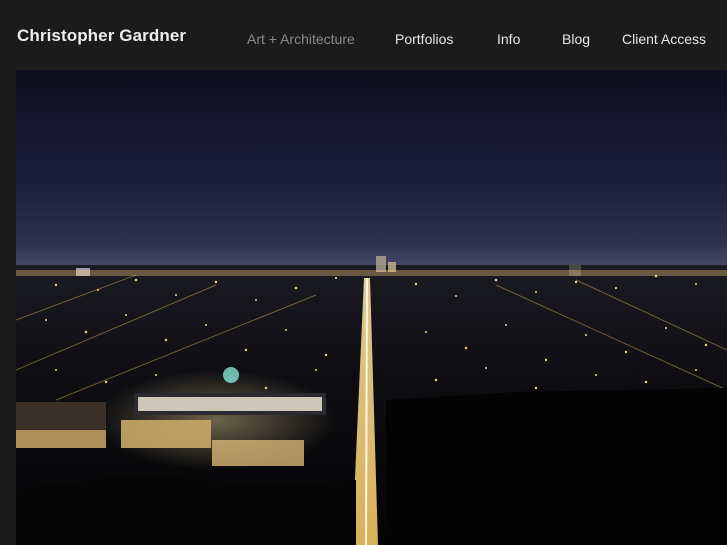 This screenshot has width=727, height=545. Describe the element at coordinates (664, 39) in the screenshot. I see `nav-client-access: Client Access` at that location.